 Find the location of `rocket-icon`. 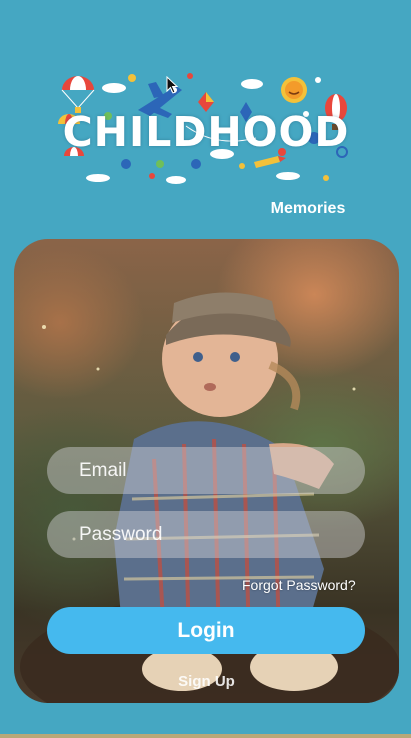

rocket-icon is located at coordinates (270, 162).